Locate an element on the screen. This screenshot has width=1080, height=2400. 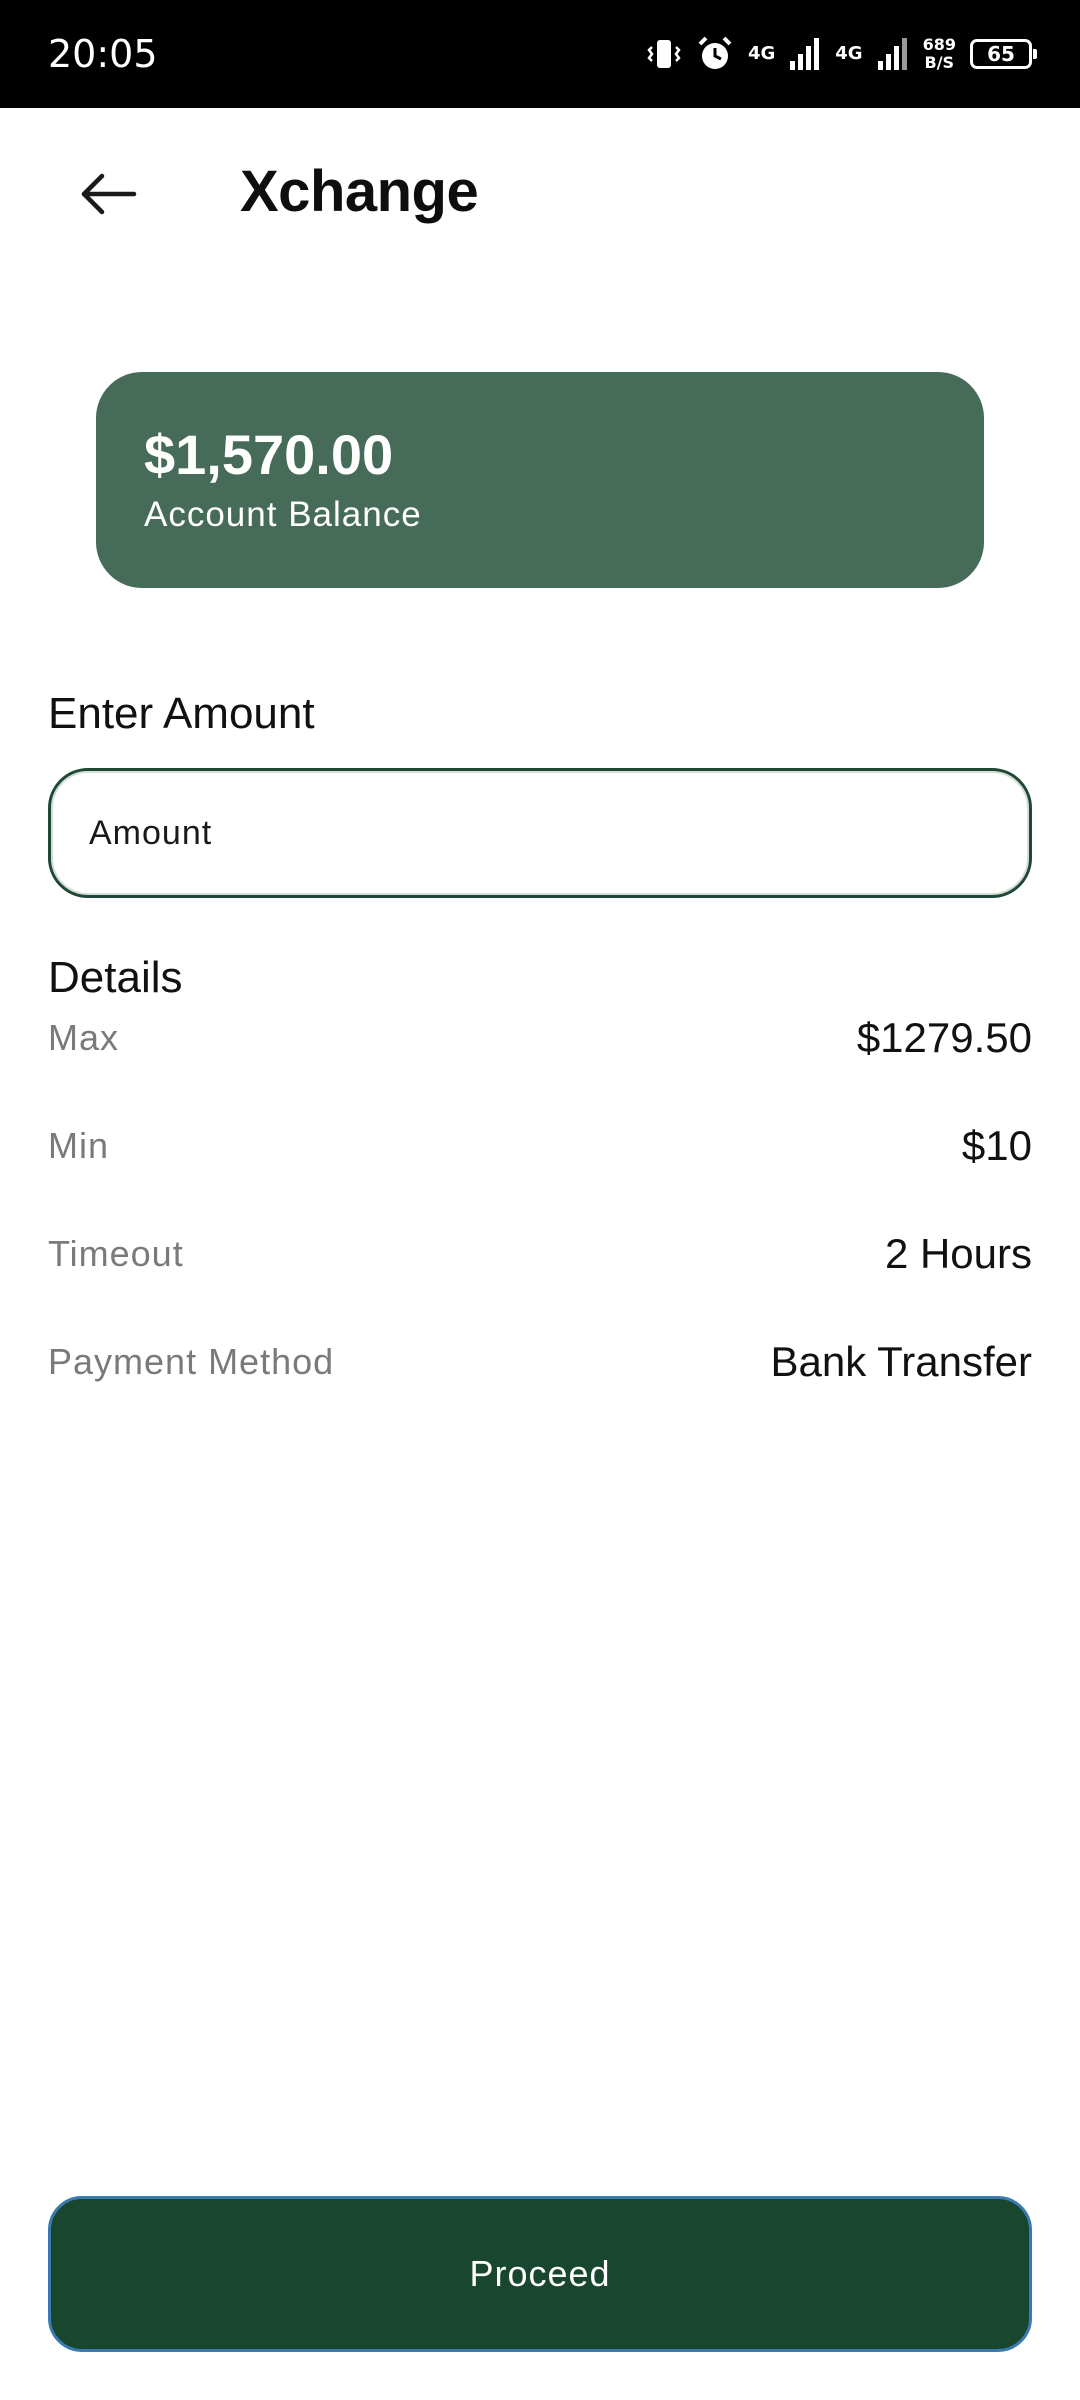
balance-label: Account Balance is located at coordinates (283, 514).